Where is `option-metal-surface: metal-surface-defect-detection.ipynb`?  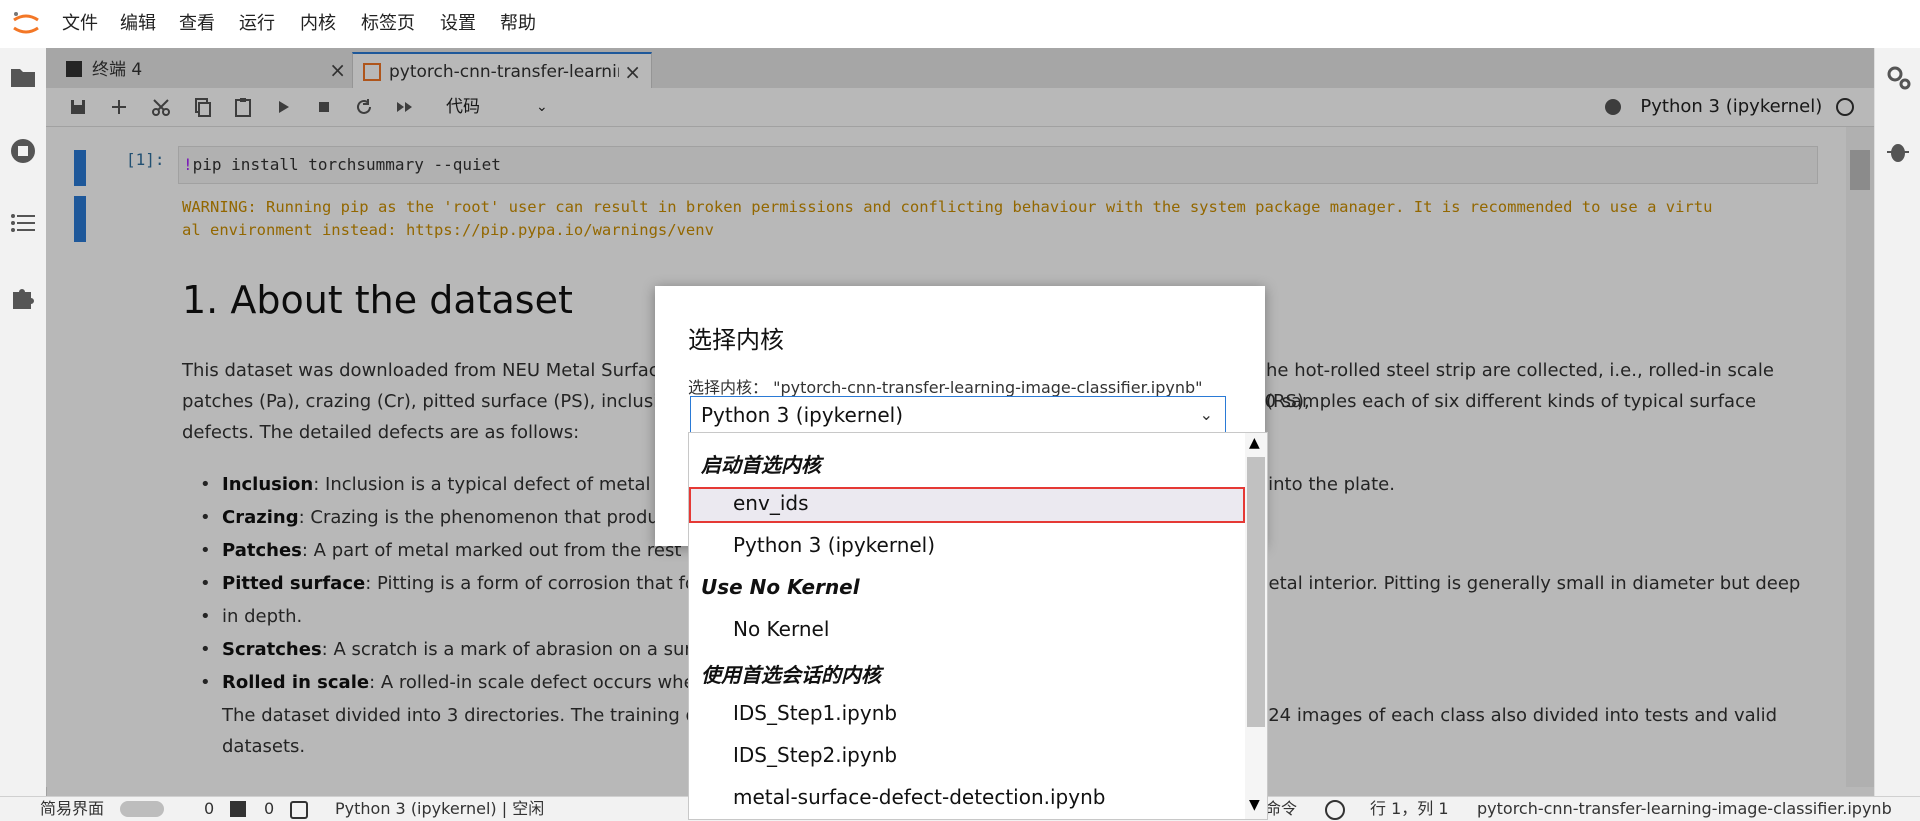 option-metal-surface: metal-surface-defect-detection.ipynb is located at coordinates (919, 797).